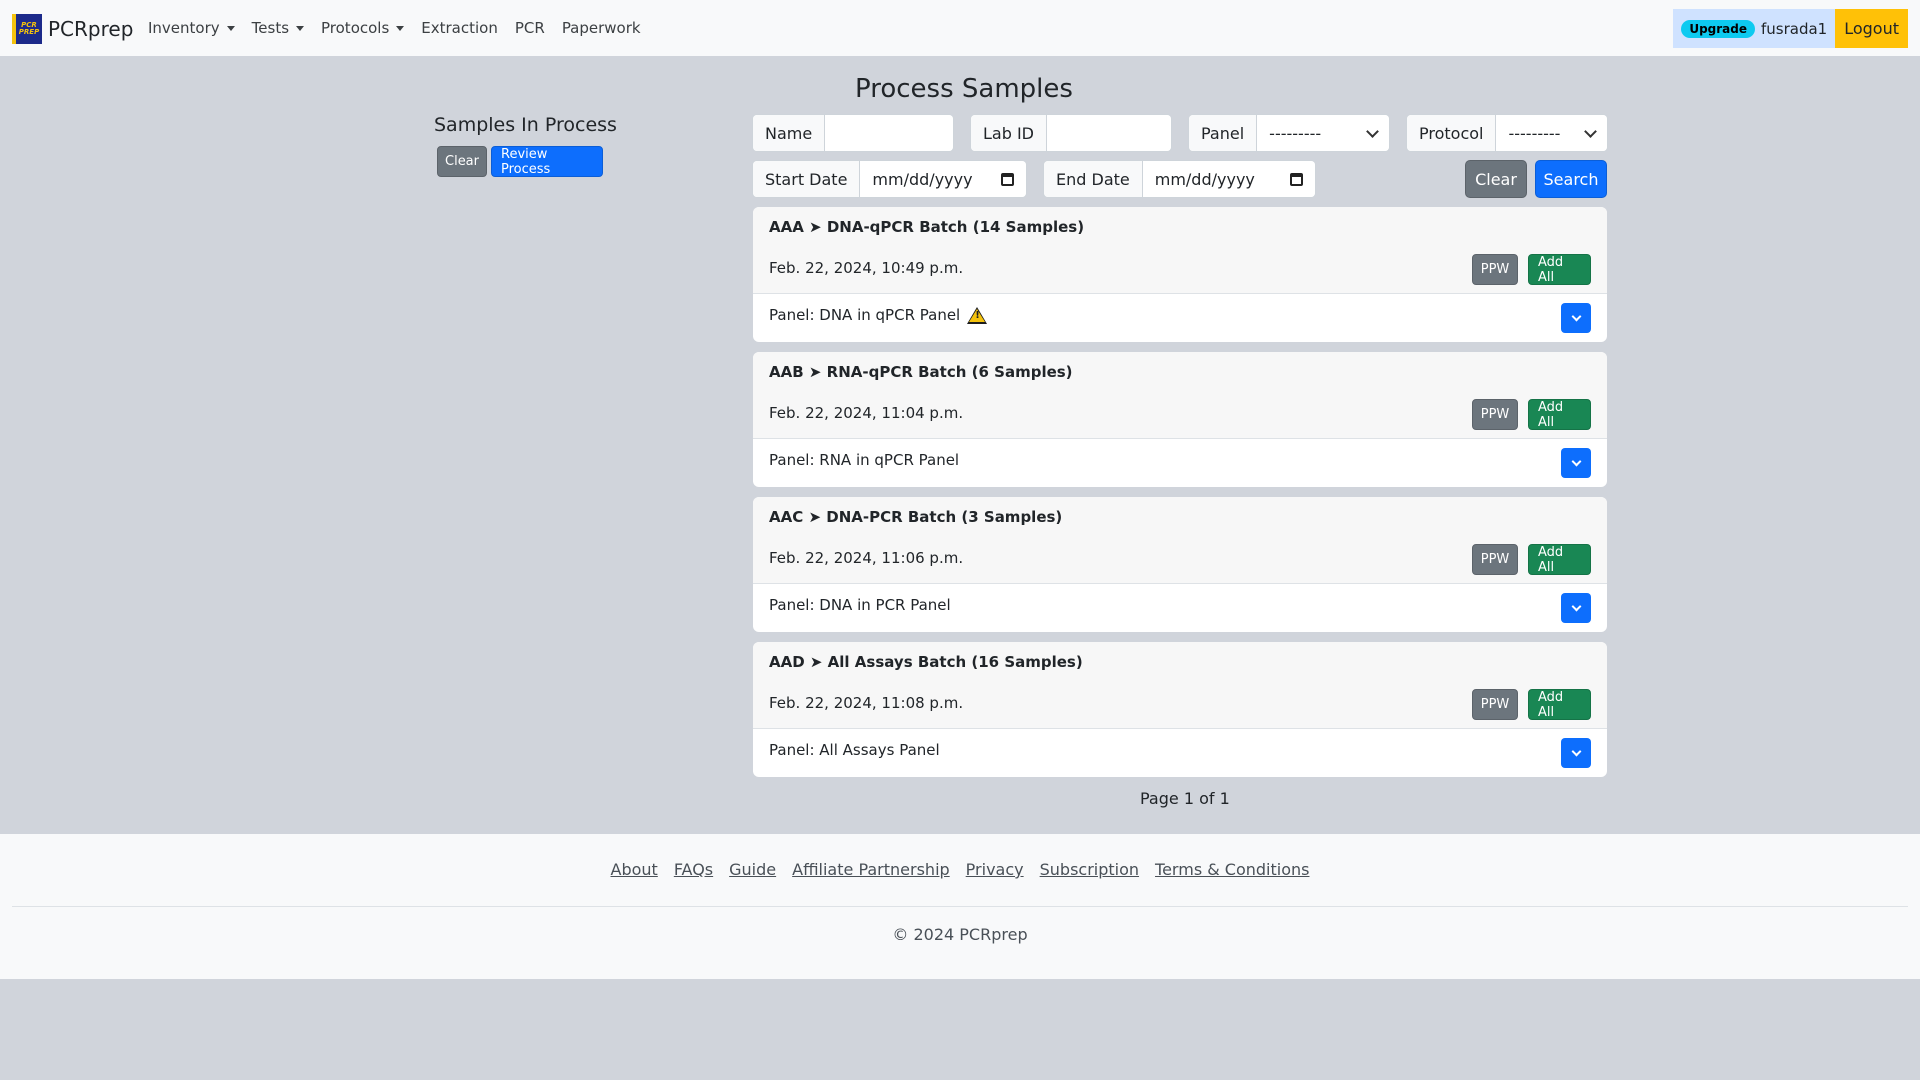 The image size is (1920, 1080). Describe the element at coordinates (1180, 318) in the screenshot. I see `batch-card-body: Panel: DNA in qPCR Panel` at that location.